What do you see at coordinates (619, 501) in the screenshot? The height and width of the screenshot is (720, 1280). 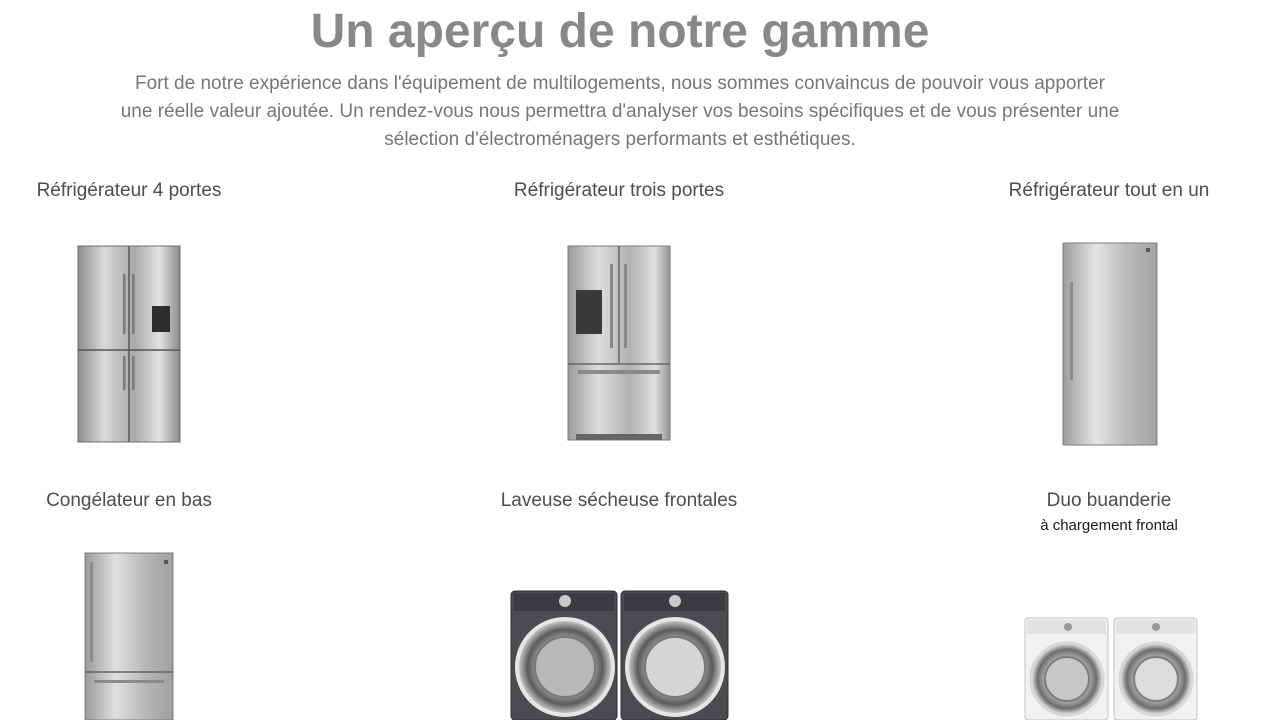 I see `product-title-washer-dryer: Laveuse sécheuse frontales` at bounding box center [619, 501].